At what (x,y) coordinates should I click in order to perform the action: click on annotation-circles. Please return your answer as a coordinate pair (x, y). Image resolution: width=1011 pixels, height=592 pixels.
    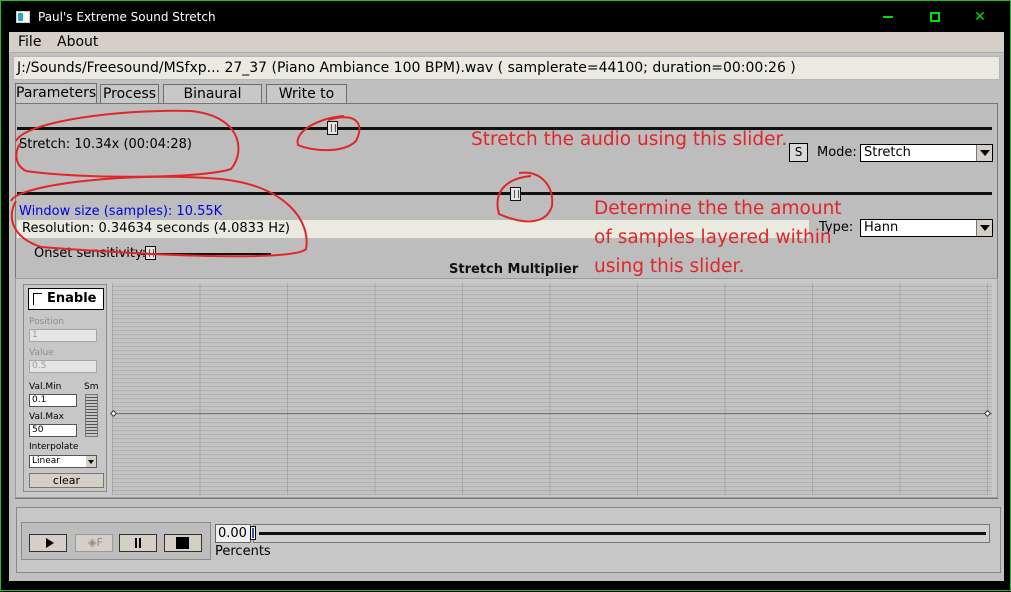
    Looking at the image, I should click on (282, 183).